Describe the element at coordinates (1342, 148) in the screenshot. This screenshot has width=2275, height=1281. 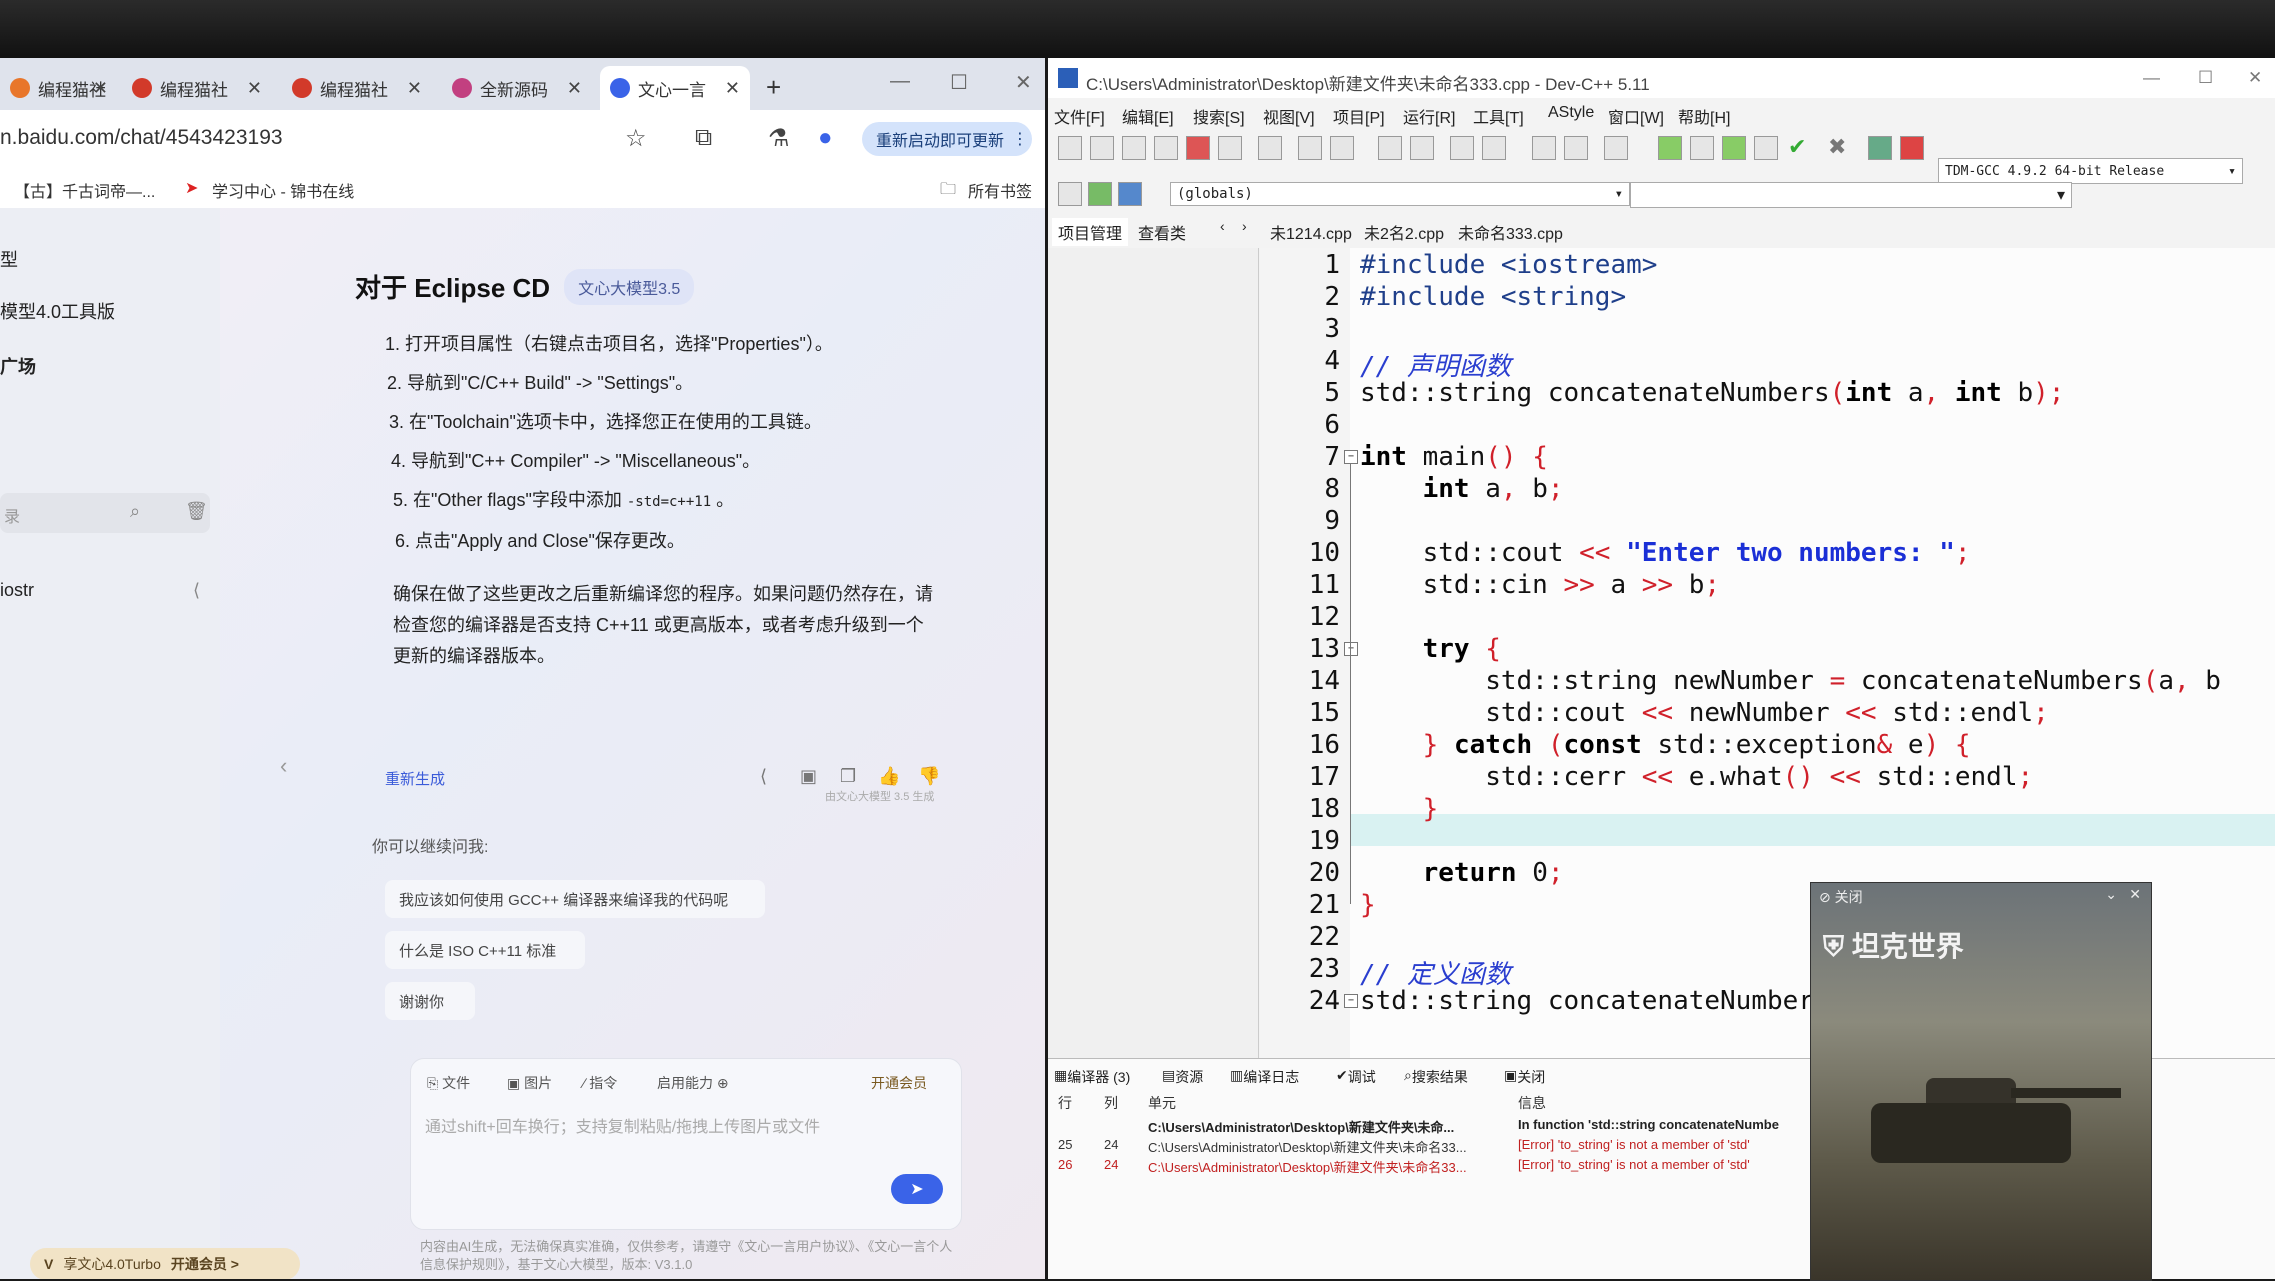
I see `redo-icon` at that location.